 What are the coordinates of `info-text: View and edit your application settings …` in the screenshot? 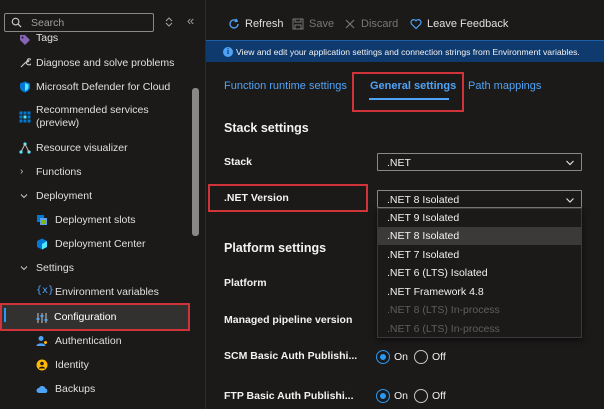 It's located at (408, 52).